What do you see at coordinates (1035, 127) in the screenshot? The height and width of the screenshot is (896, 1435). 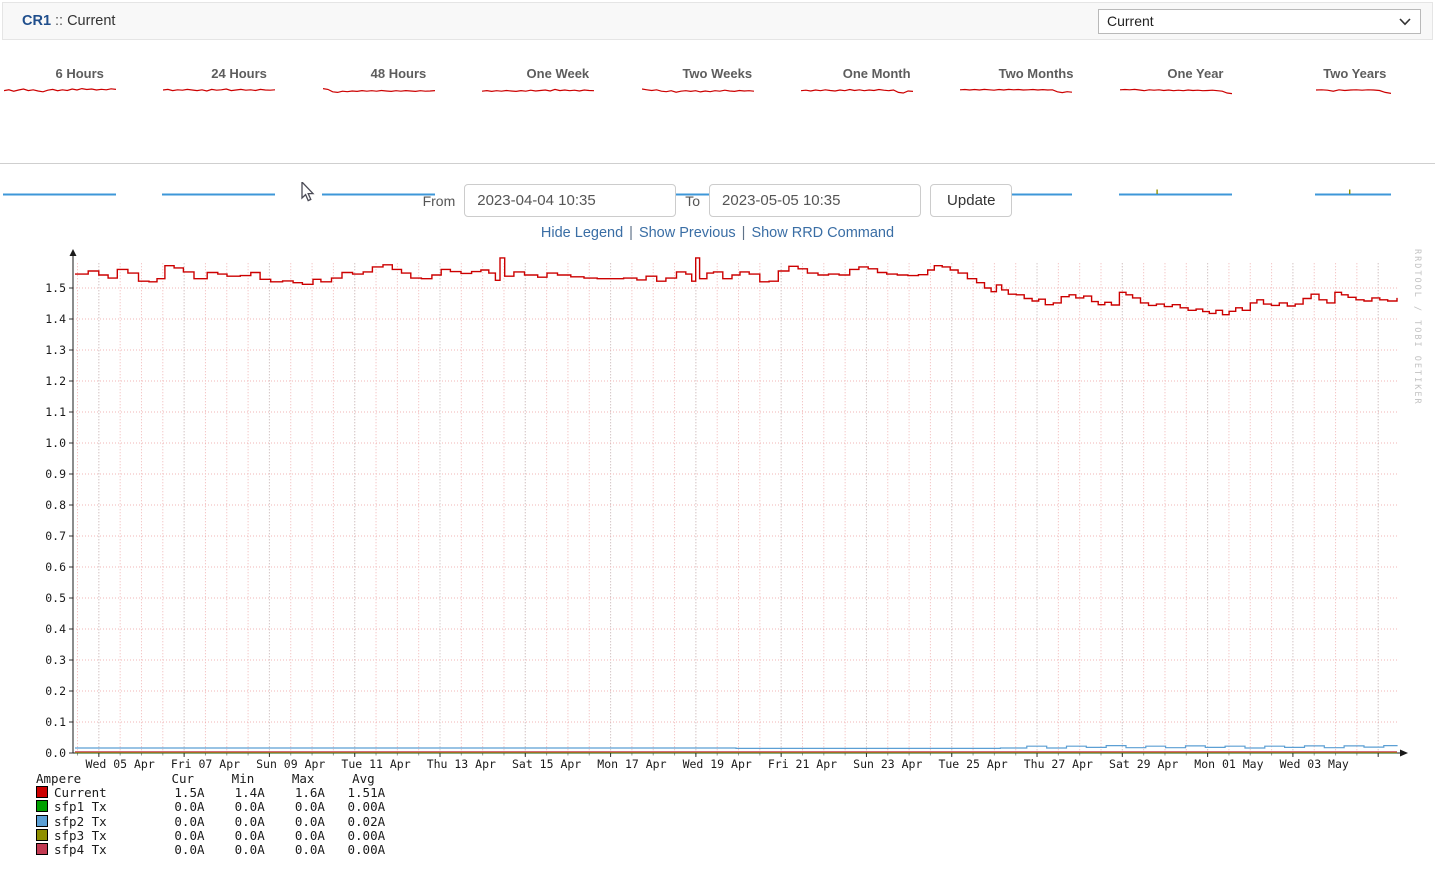 I see `thumb-two-months: Two Months` at bounding box center [1035, 127].